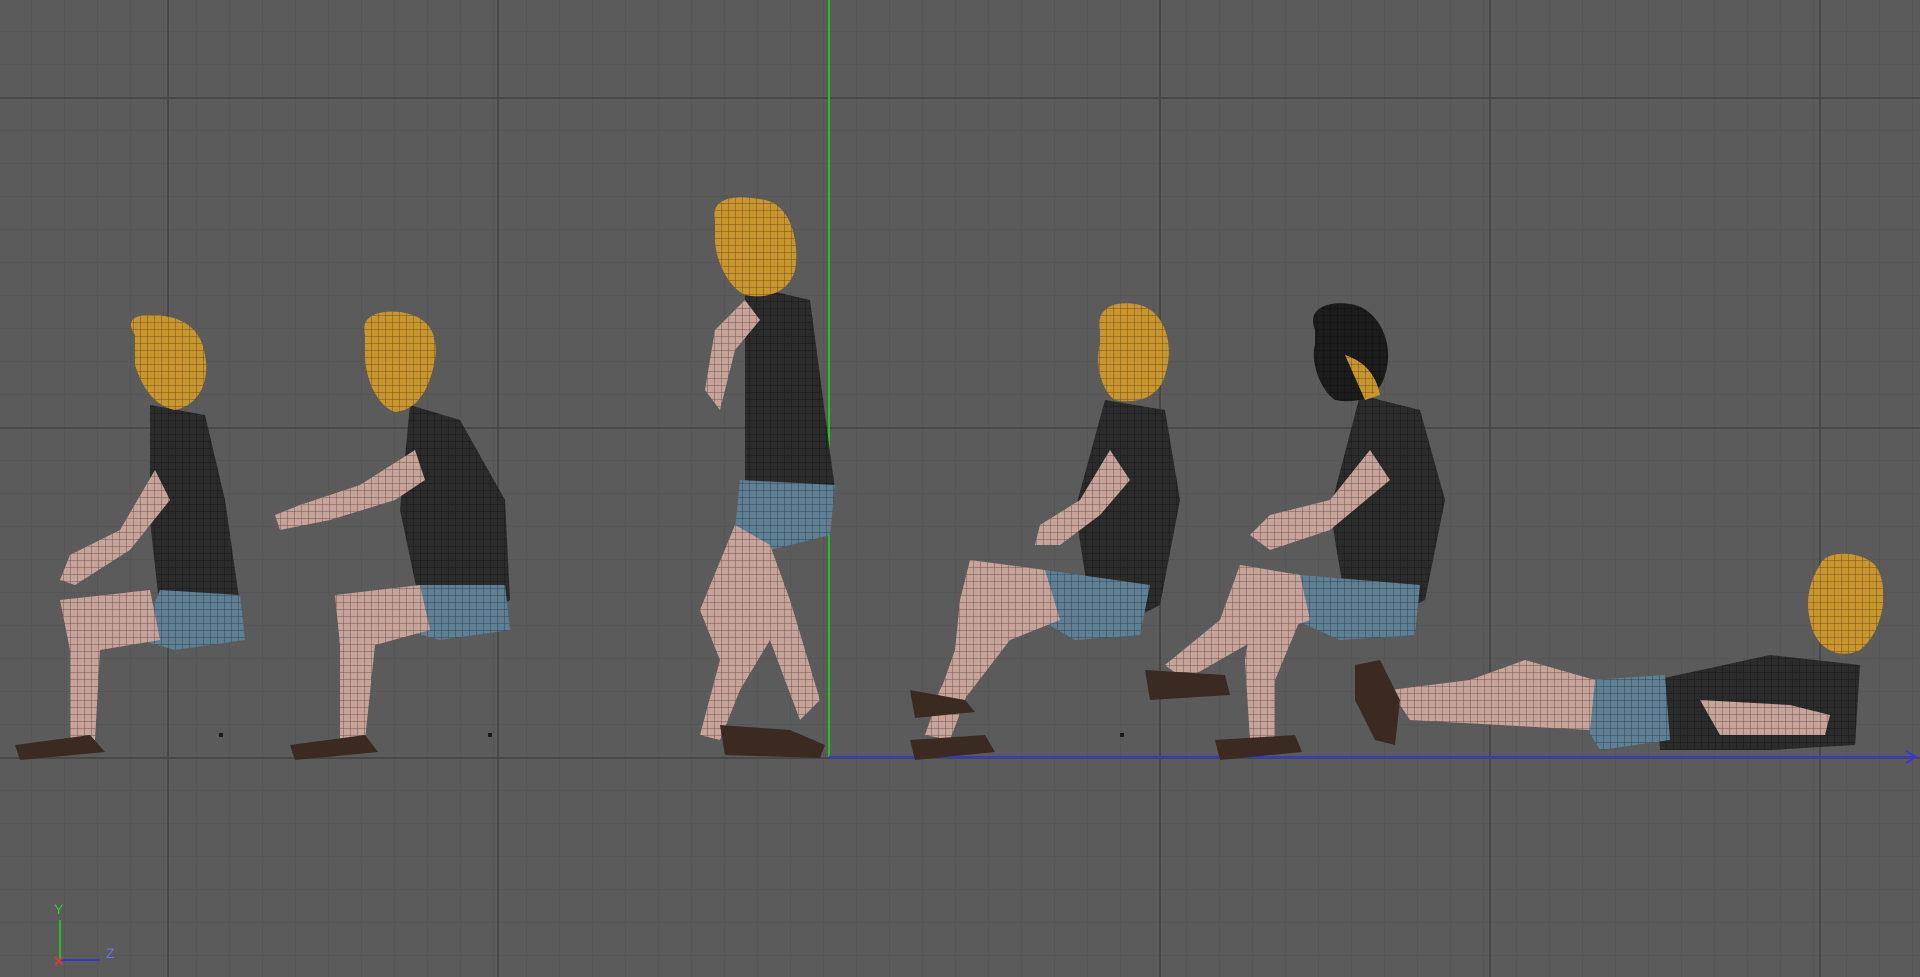  Describe the element at coordinates (110, 953) in the screenshot. I see `z-axis-label: Z` at that location.